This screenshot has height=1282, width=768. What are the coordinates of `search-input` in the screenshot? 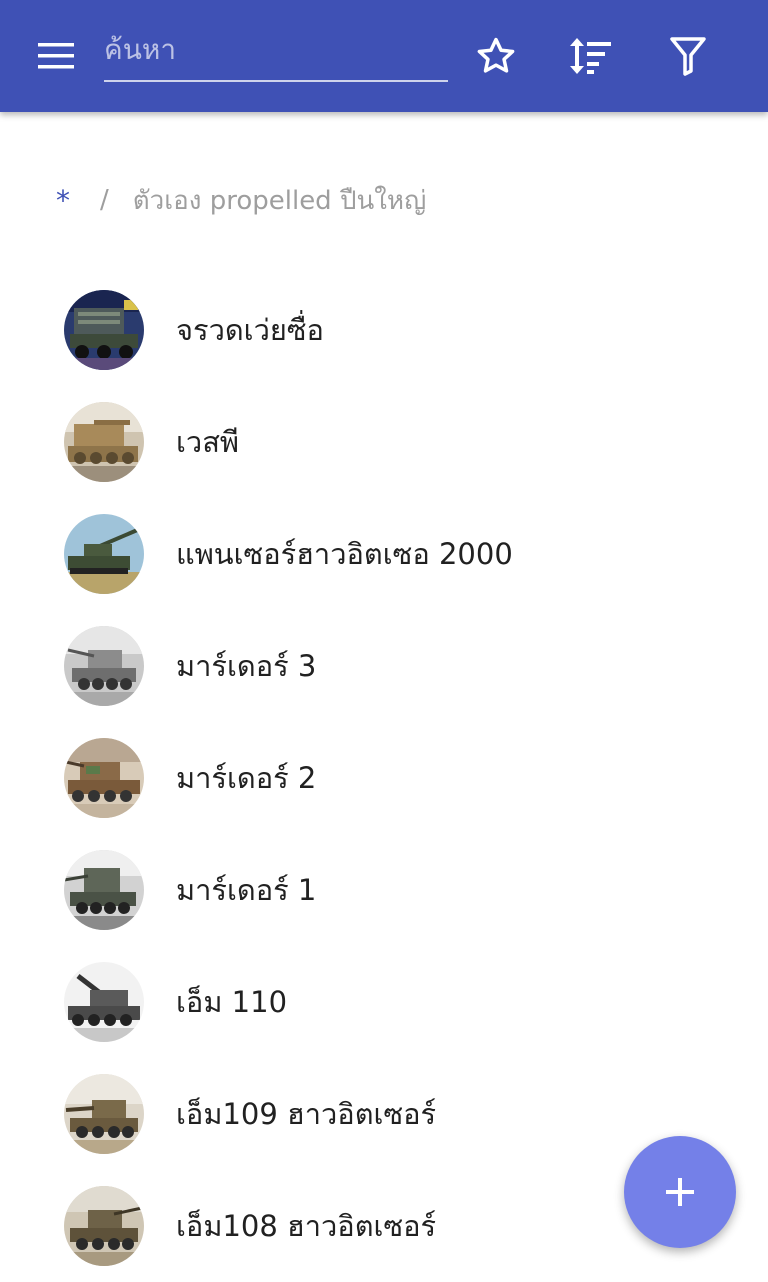 It's located at (276, 49).